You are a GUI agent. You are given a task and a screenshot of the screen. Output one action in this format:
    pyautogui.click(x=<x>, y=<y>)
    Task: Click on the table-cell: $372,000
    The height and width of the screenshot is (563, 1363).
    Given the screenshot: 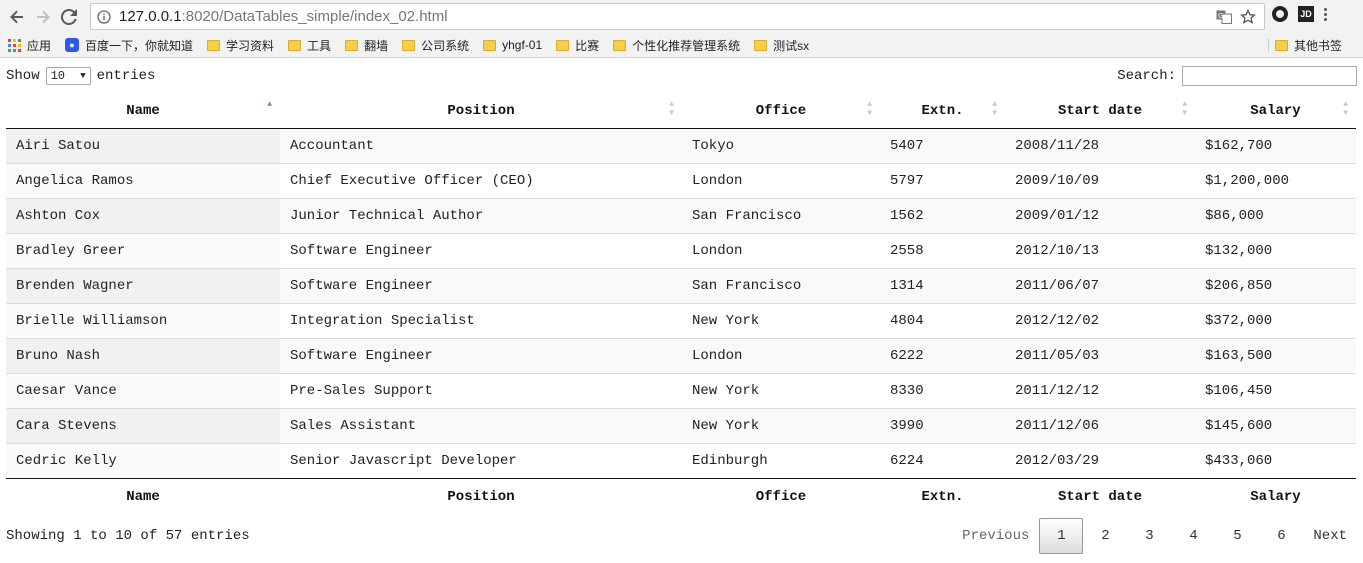 What is the action you would take?
    pyautogui.click(x=1275, y=320)
    